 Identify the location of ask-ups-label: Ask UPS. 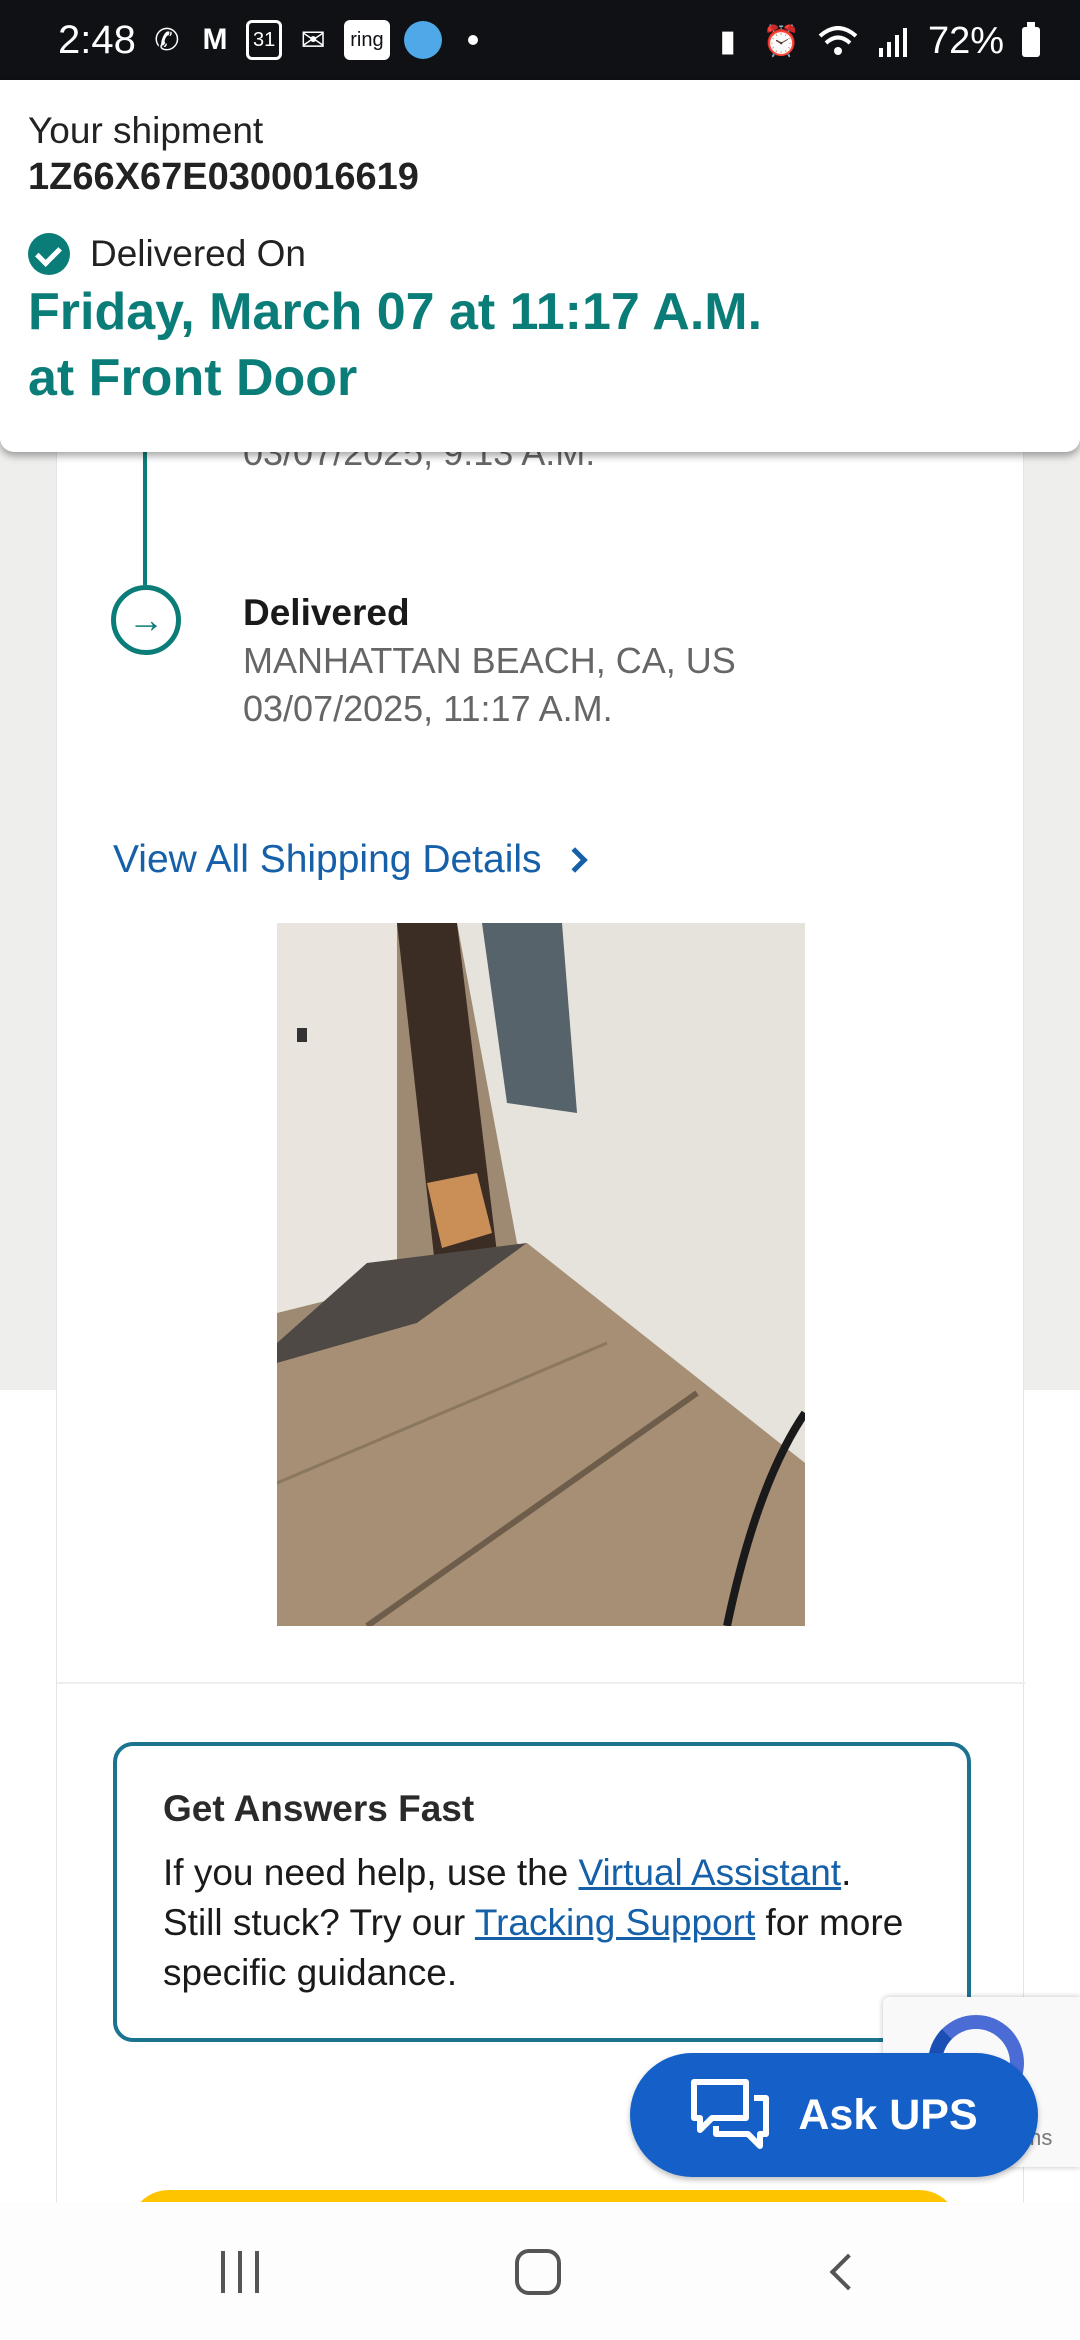
(888, 2114).